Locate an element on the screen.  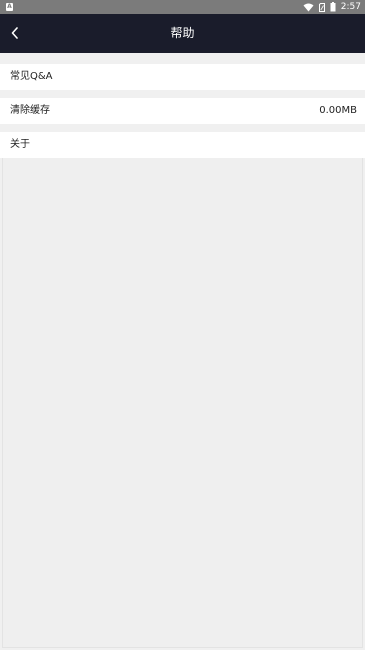
page-title: 帮助 is located at coordinates (182, 33).